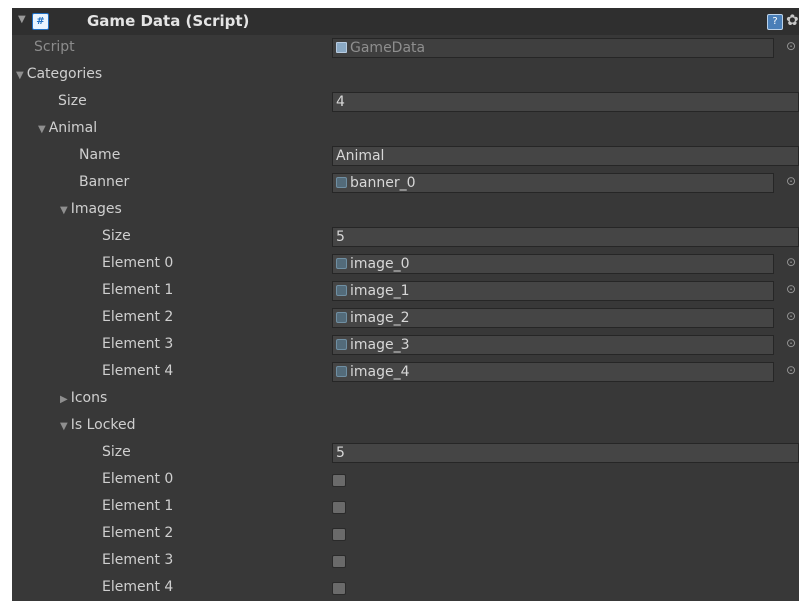 The width and height of the screenshot is (799, 601). Describe the element at coordinates (553, 183) in the screenshot. I see `banner-field: banner_0` at that location.